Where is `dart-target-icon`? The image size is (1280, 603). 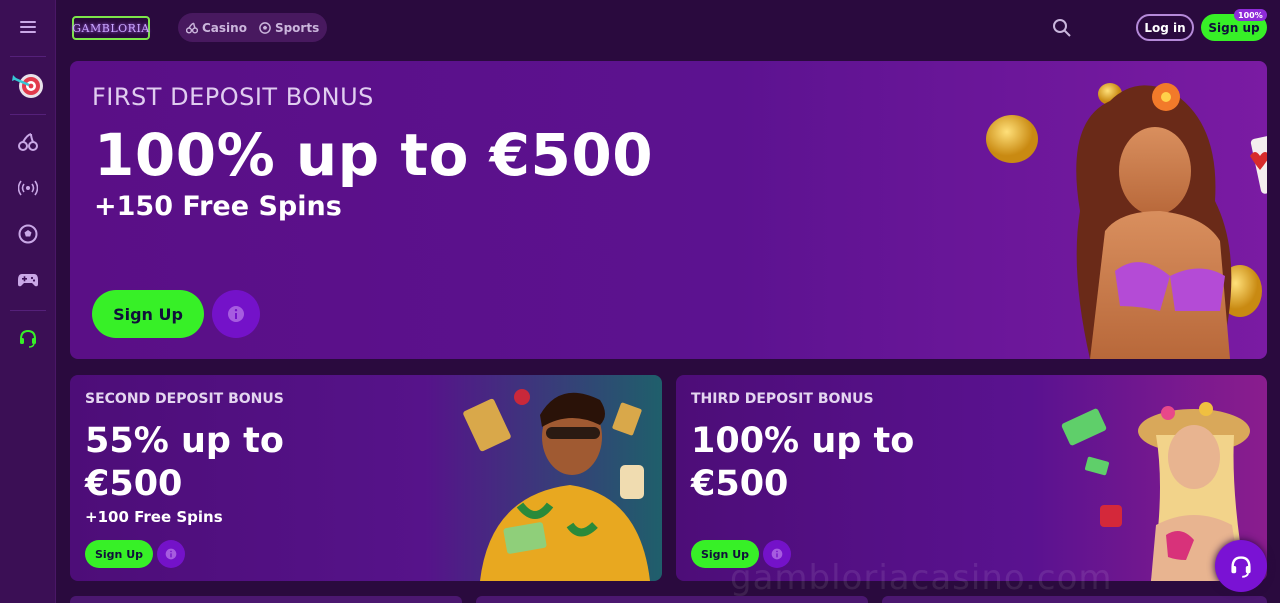 dart-target-icon is located at coordinates (28, 85).